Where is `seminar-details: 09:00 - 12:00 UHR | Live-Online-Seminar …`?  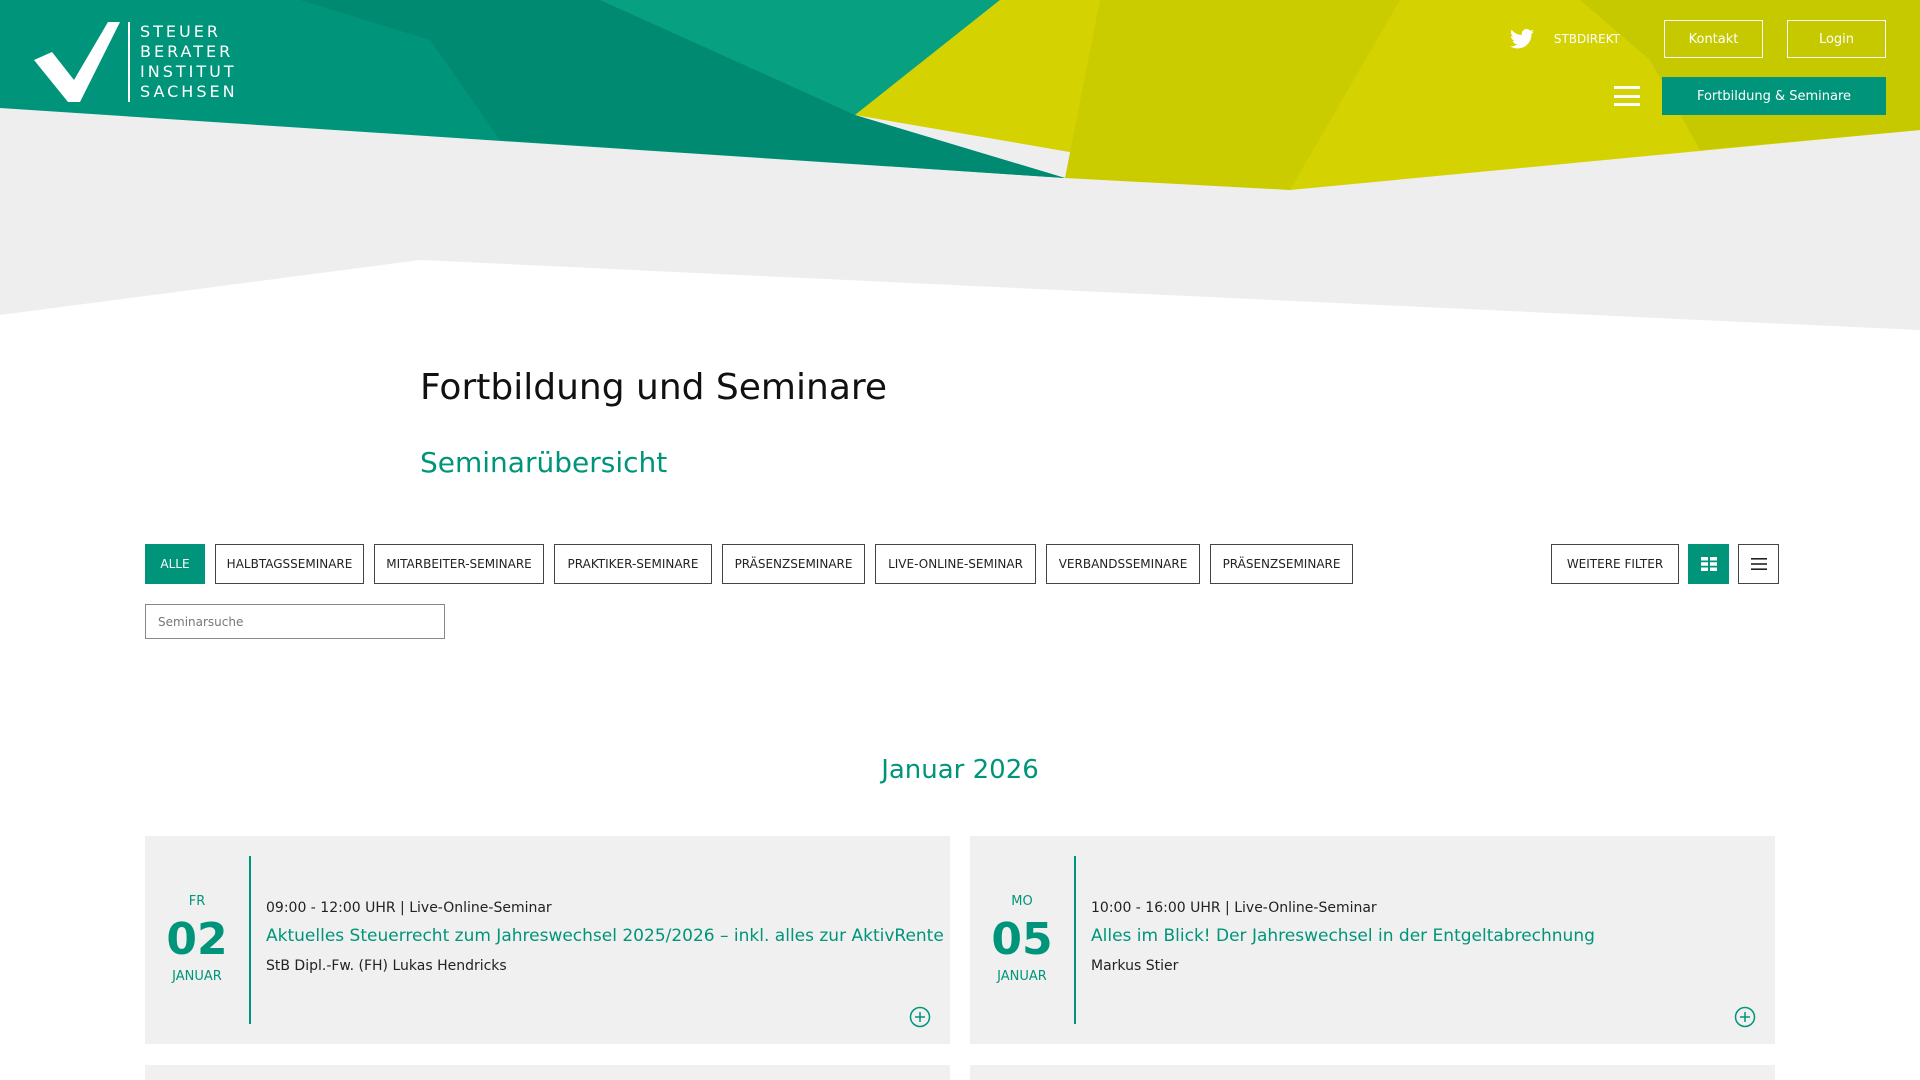
seminar-details: 09:00 - 12:00 UHR | Live-Online-Seminar … is located at coordinates (605, 937).